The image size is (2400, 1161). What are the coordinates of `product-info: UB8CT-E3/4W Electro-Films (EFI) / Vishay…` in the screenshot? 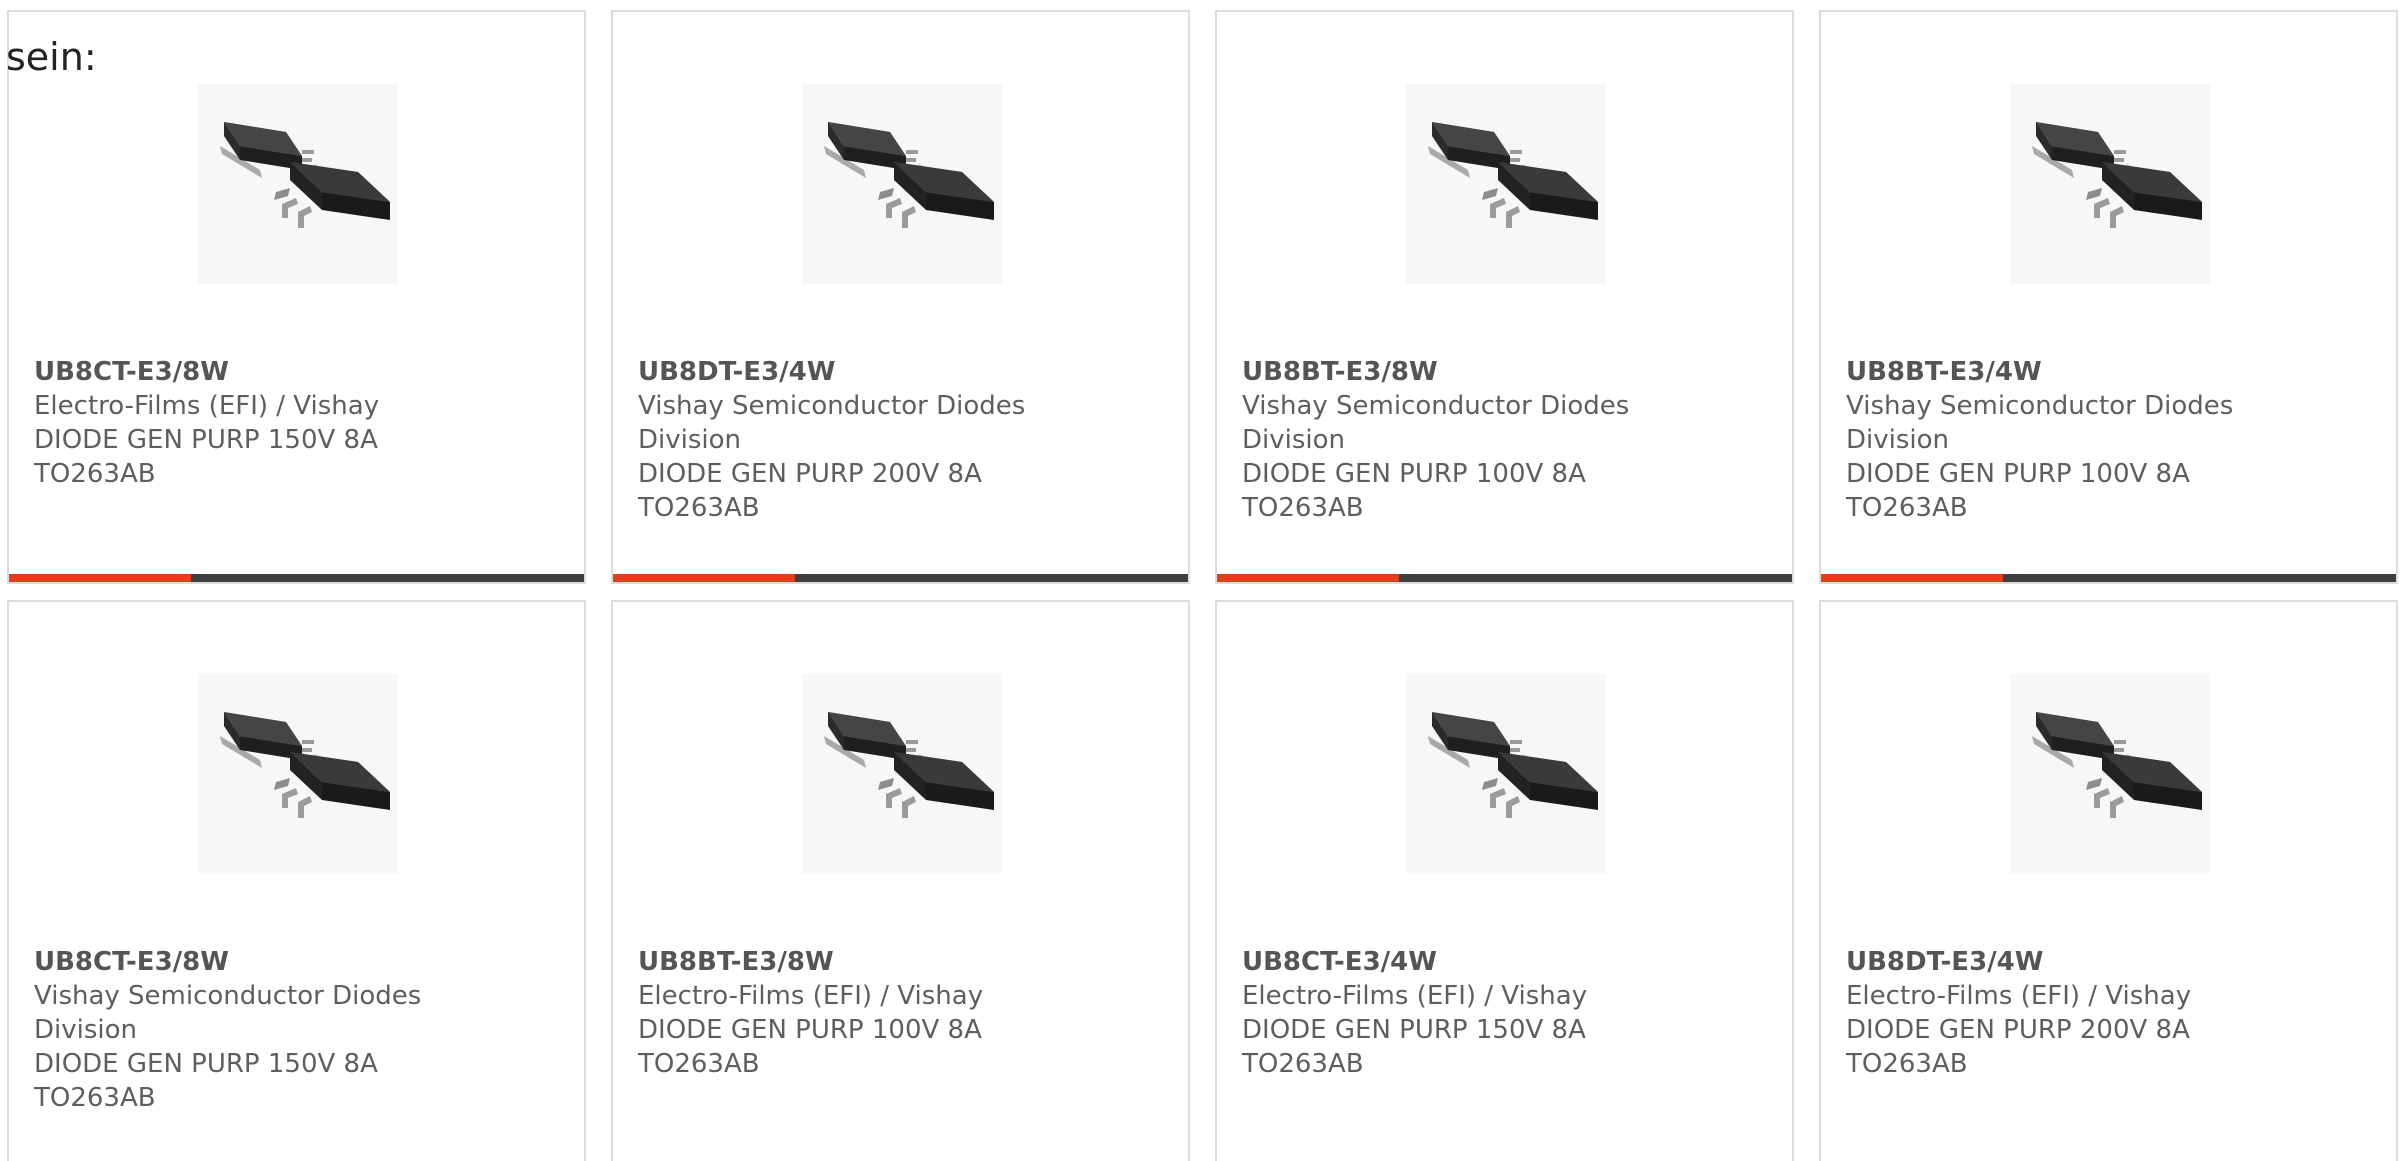 It's located at (1452, 1013).